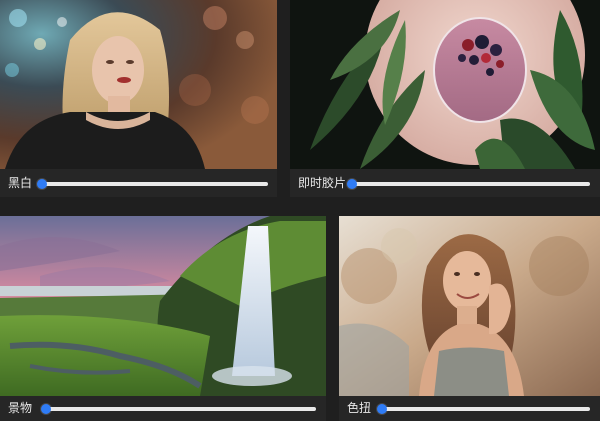 The width and height of the screenshot is (600, 421). I want to click on filter-label: 黑白, so click(20, 183).